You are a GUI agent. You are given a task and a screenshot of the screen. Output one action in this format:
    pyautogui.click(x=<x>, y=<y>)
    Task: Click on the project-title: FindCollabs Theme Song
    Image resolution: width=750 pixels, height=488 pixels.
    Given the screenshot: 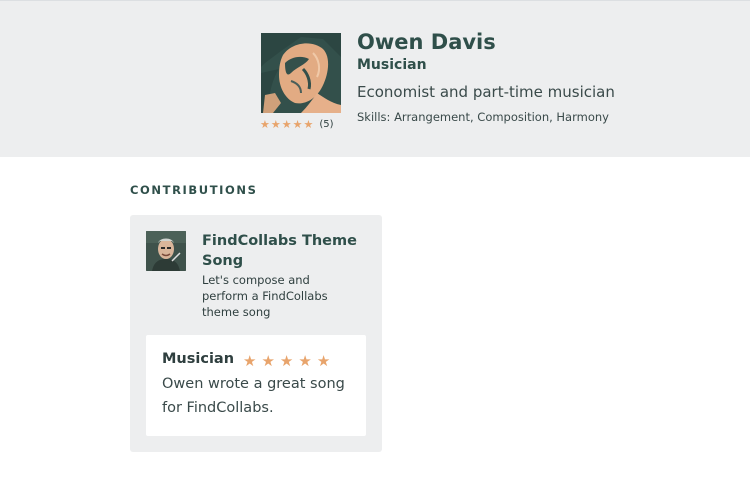 What is the action you would take?
    pyautogui.click(x=288, y=251)
    